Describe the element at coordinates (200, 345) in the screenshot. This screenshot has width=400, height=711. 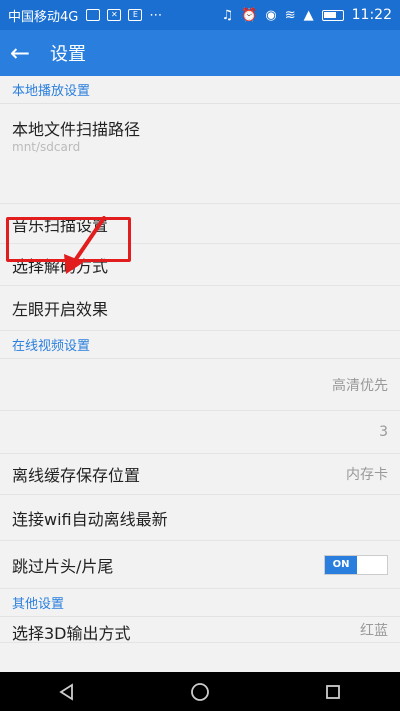
I see `section-header-online: 在线视频设置` at that location.